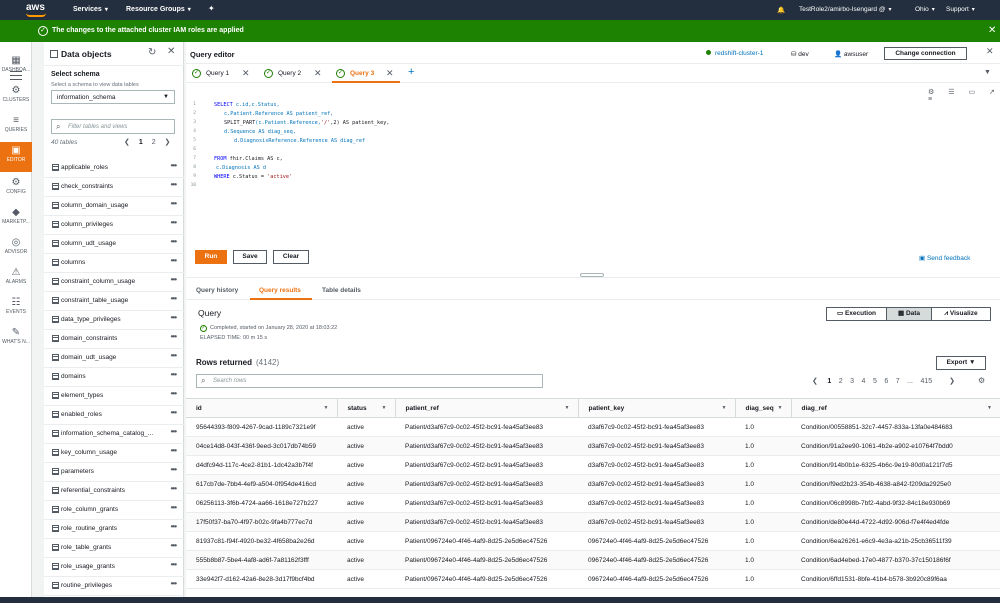 The image size is (1000, 603). Describe the element at coordinates (114, 187) in the screenshot. I see `table-list-item: check_constraints •••` at that location.